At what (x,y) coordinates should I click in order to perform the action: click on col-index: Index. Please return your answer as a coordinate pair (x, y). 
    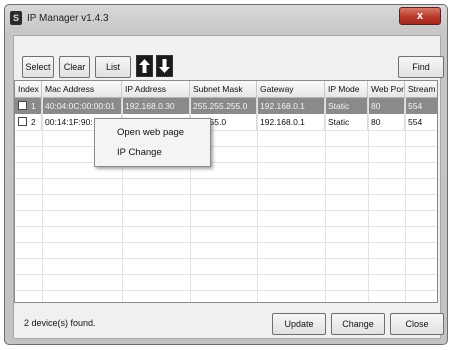
    Looking at the image, I should click on (28, 89).